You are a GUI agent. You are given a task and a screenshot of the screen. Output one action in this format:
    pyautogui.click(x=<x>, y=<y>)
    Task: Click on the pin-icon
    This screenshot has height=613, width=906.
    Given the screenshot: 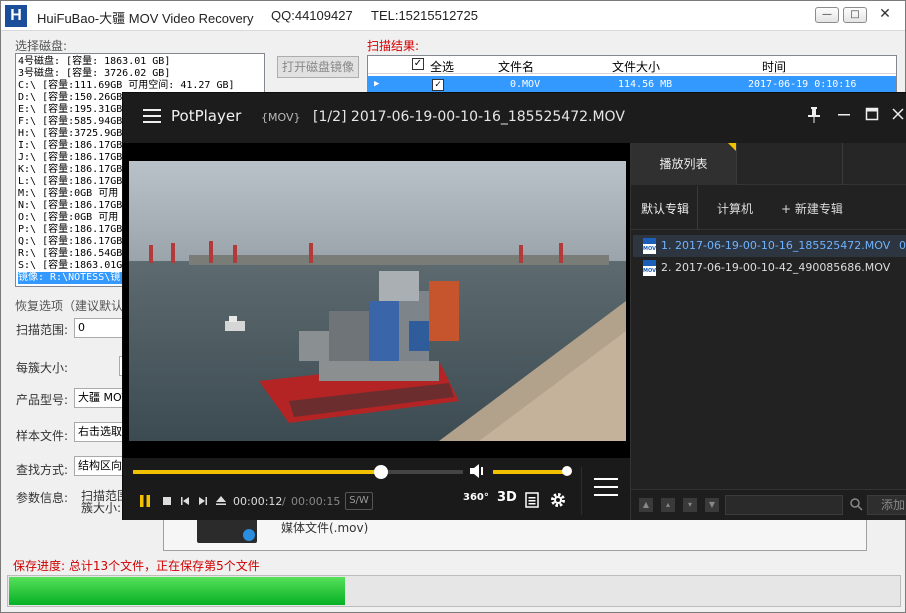 What is the action you would take?
    pyautogui.click(x=814, y=116)
    